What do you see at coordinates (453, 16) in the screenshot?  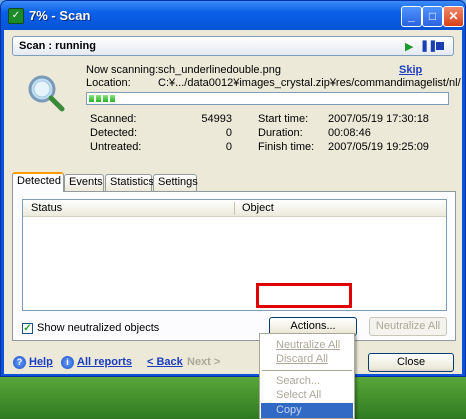 I see `close-window-button: ✕` at bounding box center [453, 16].